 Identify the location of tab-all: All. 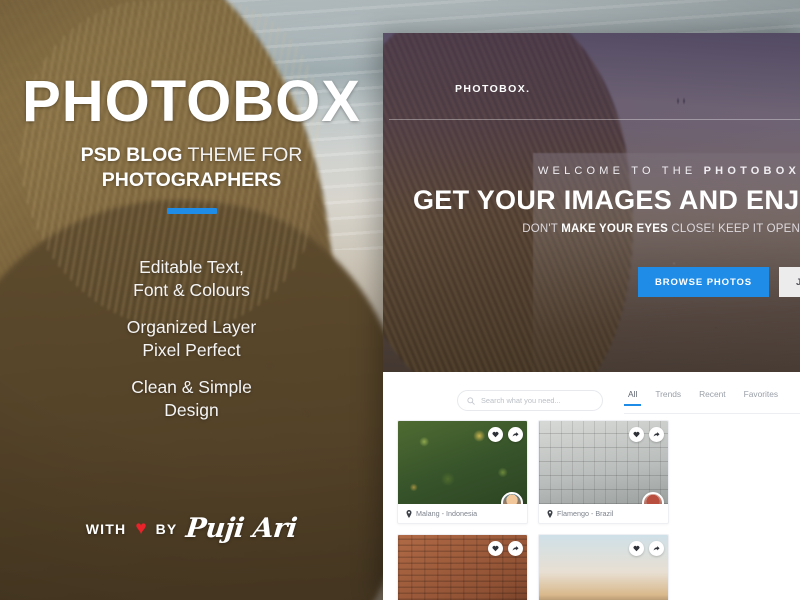
(632, 397).